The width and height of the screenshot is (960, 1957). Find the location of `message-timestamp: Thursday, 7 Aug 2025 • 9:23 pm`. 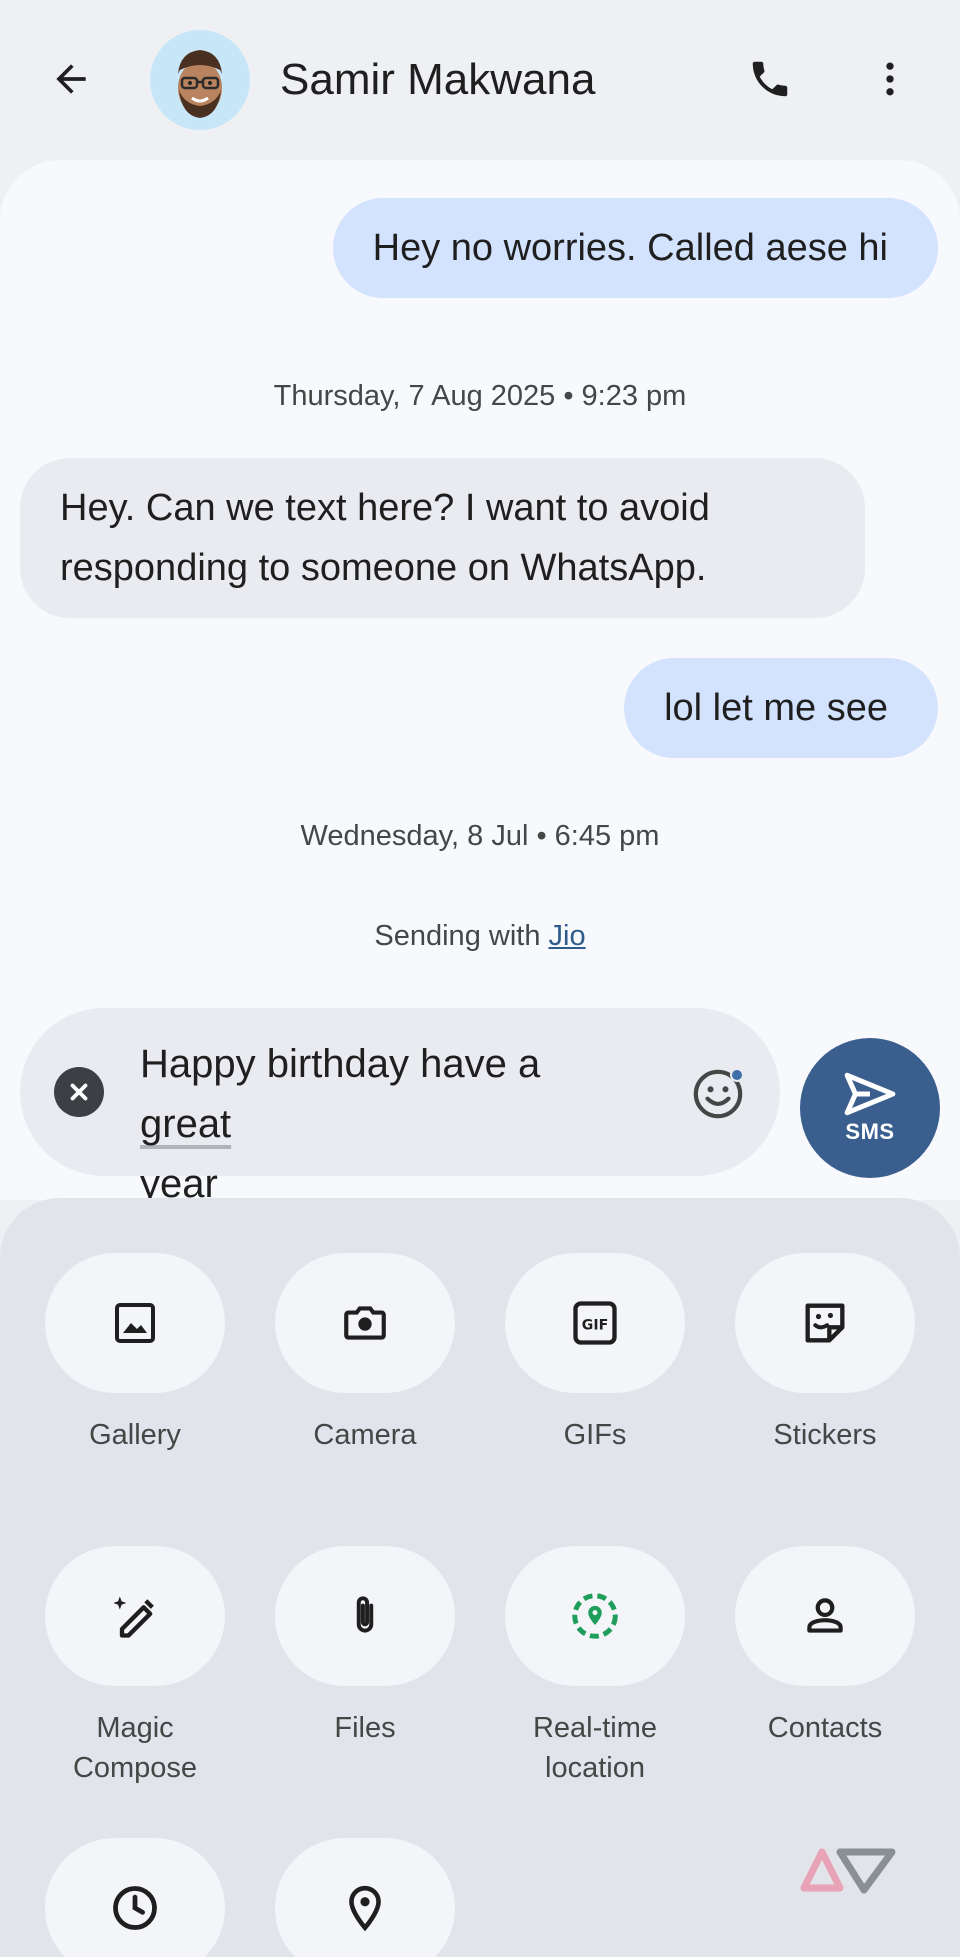

message-timestamp: Thursday, 7 Aug 2025 • 9:23 pm is located at coordinates (480, 396).